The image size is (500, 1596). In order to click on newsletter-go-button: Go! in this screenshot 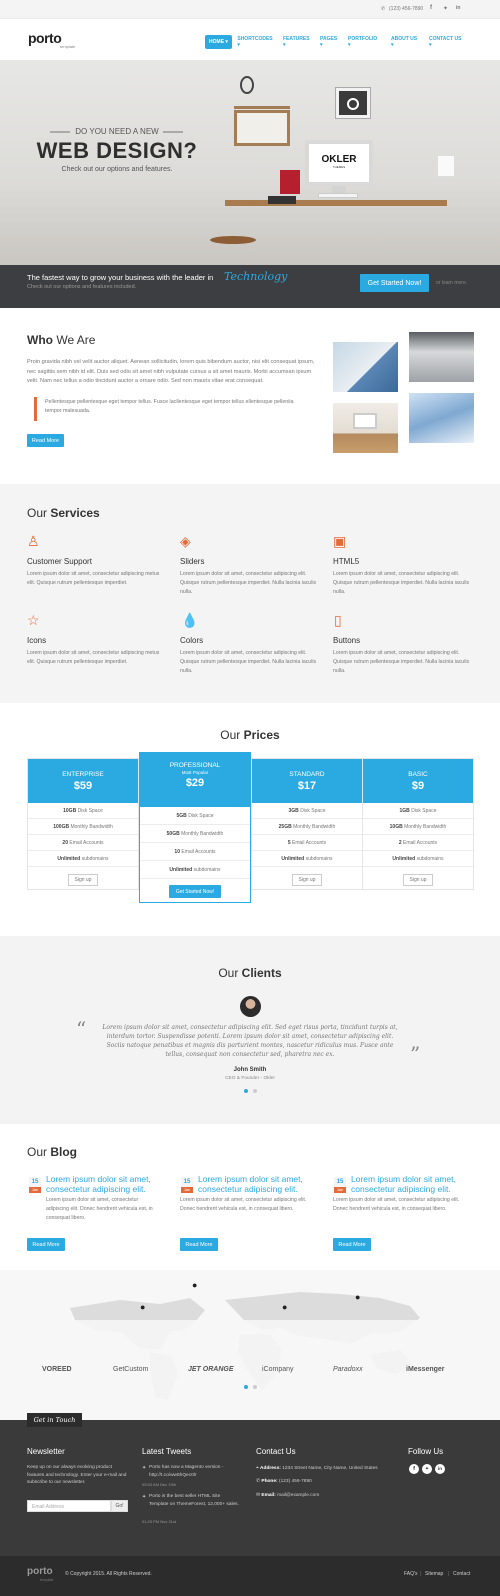, I will do `click(119, 1506)`.